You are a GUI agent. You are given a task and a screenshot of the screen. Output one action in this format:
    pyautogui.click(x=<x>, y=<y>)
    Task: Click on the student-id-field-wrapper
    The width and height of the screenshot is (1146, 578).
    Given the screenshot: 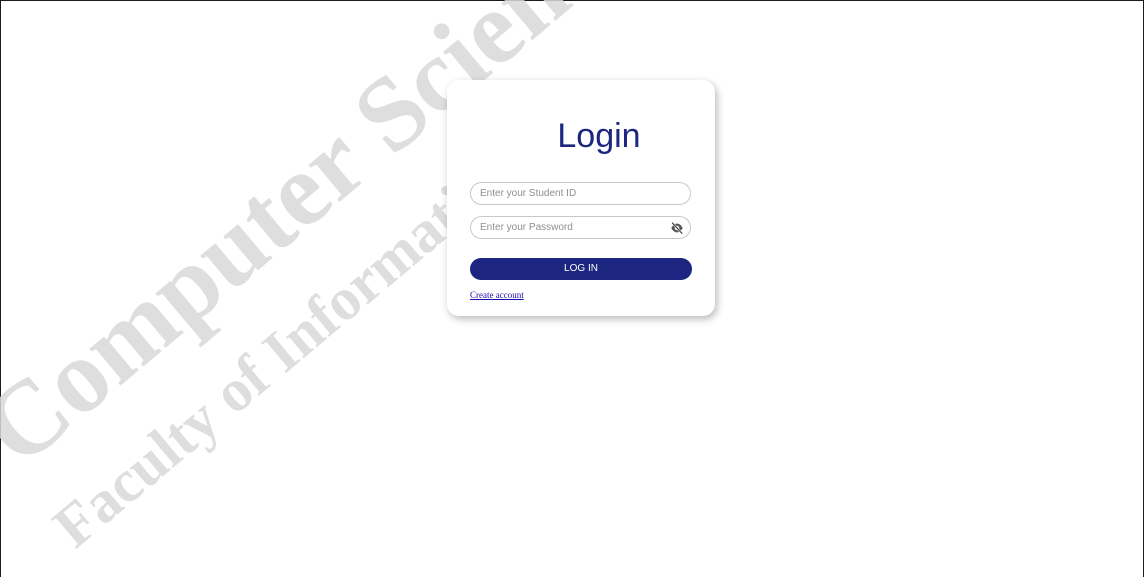 What is the action you would take?
    pyautogui.click(x=580, y=193)
    